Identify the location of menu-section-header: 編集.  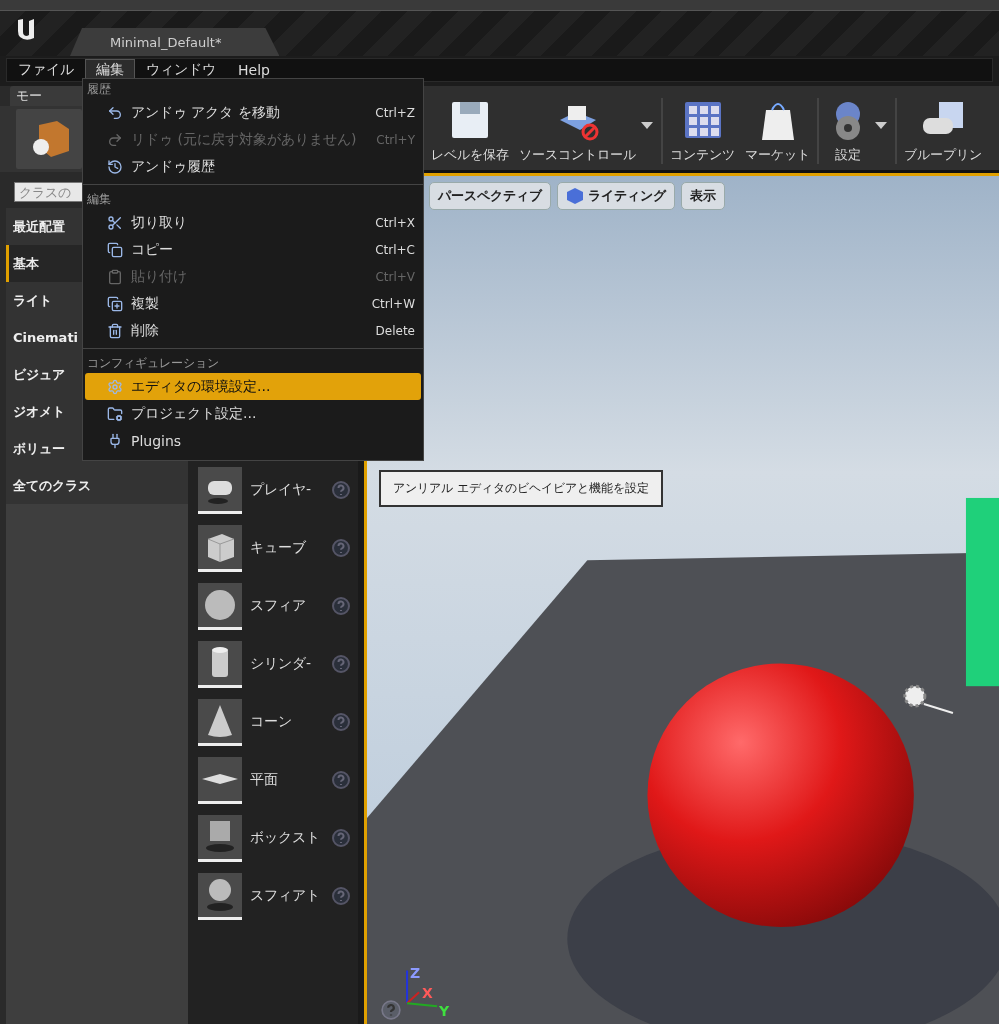
(99, 199).